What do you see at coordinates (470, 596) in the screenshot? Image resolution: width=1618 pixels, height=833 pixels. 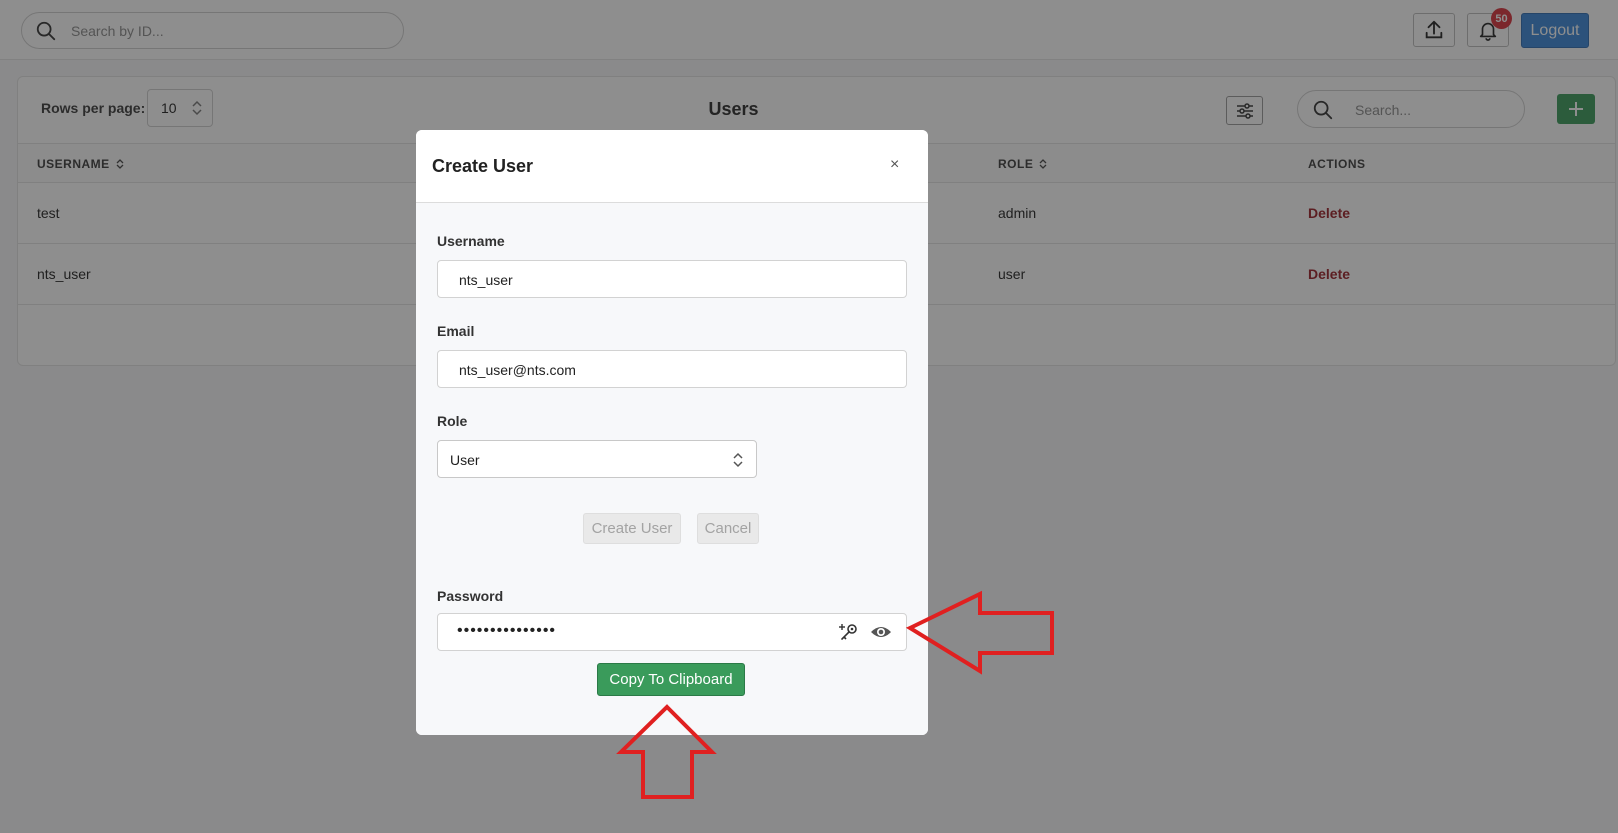 I see `password-label: Password` at bounding box center [470, 596].